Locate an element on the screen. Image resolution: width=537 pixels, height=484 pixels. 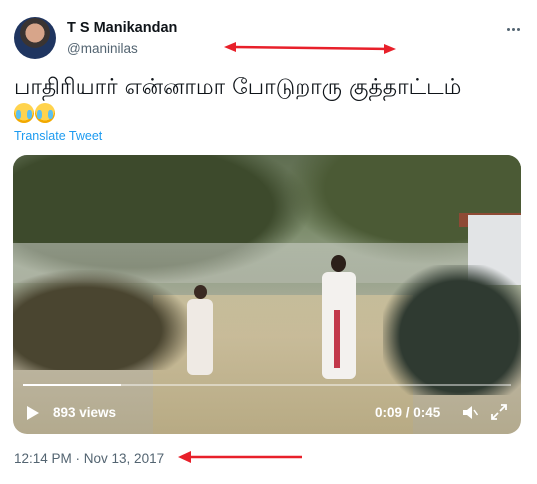
emoji-row is located at coordinates (35, 114).